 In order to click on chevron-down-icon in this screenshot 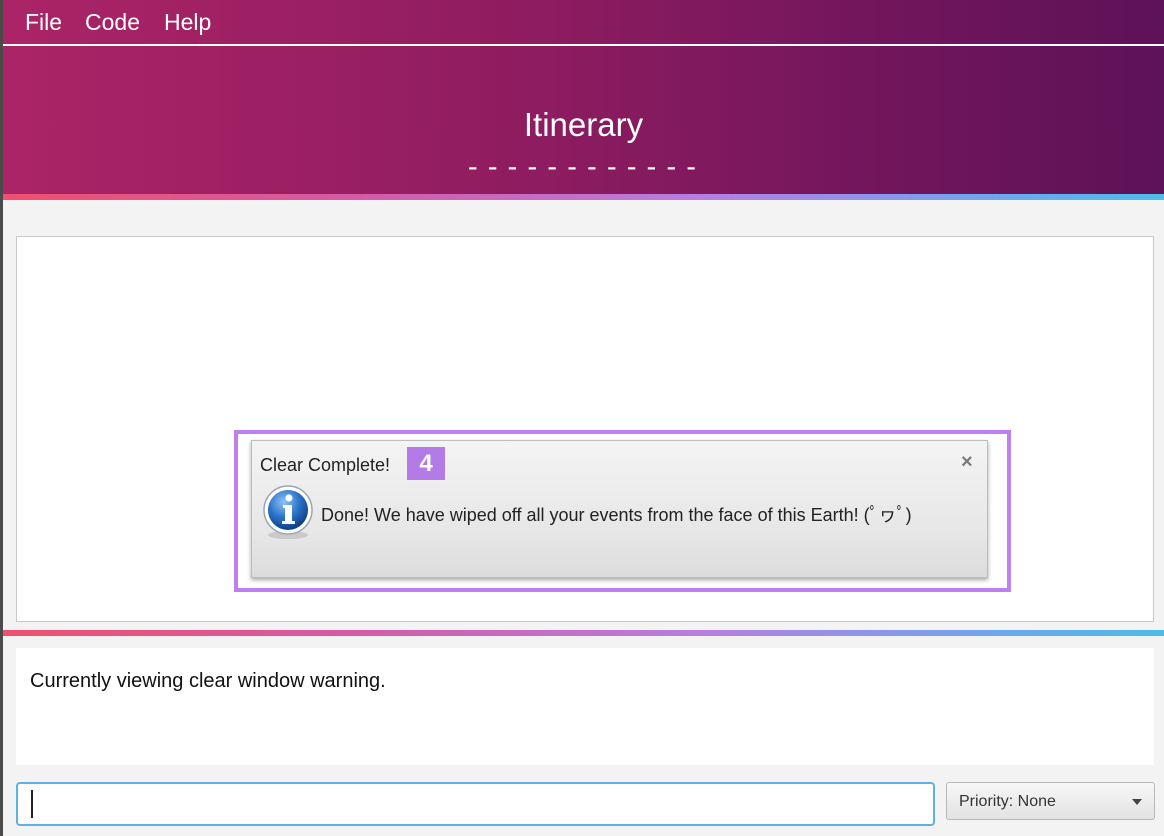, I will do `click(1137, 802)`.